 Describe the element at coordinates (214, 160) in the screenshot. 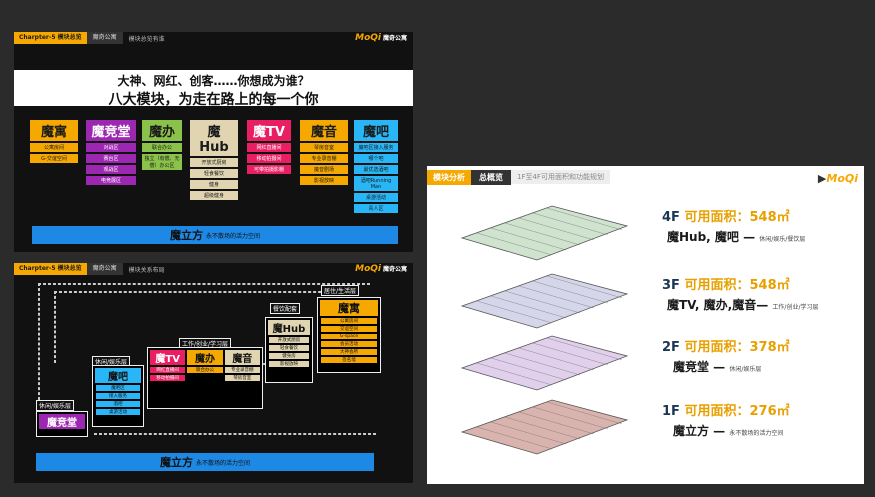

I see `module-card: 魔Hub 开放式厨房 轻食餐饮 健身 超级健身` at that location.